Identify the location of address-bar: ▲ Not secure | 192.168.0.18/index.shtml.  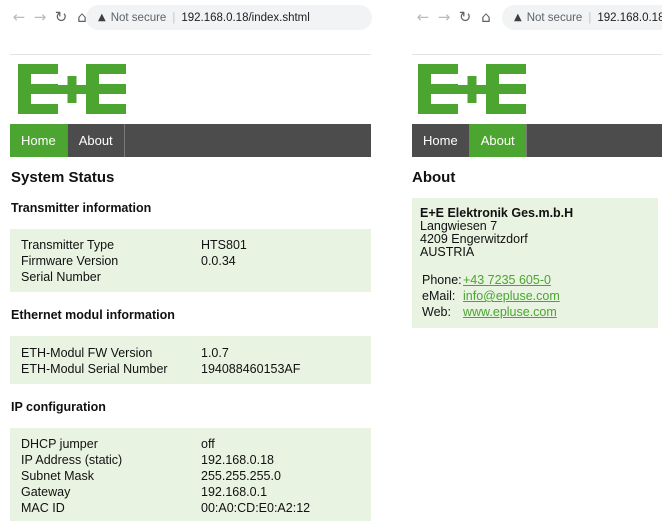
(229, 17).